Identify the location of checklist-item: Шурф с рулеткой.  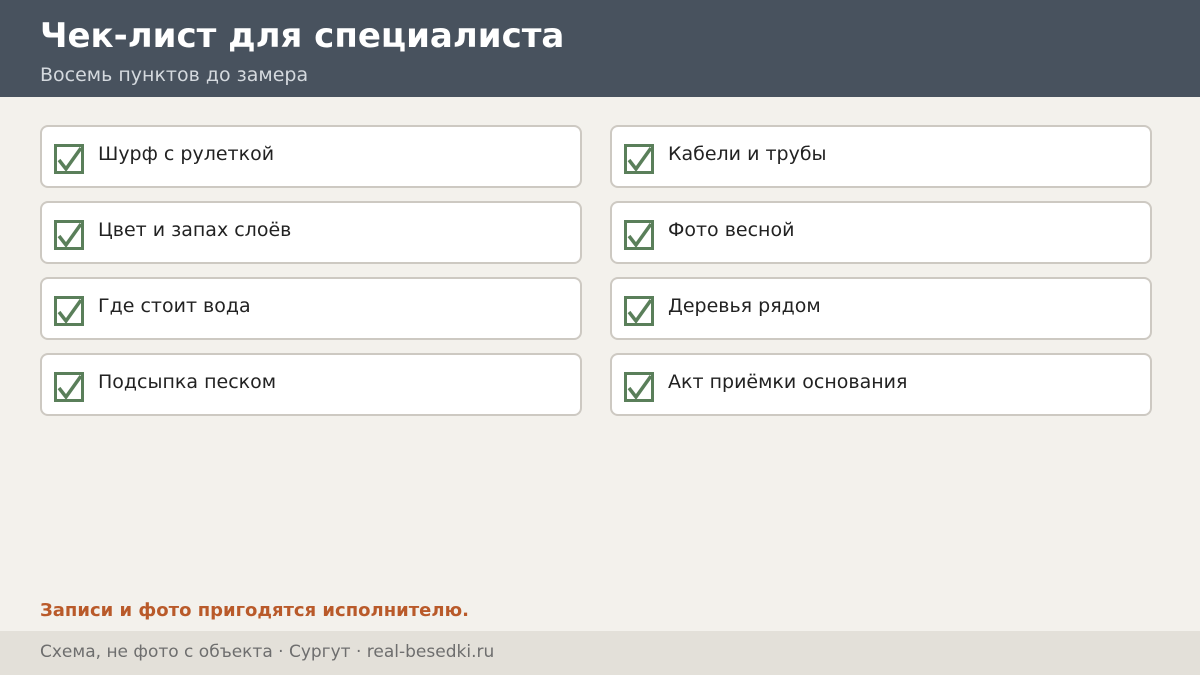
(311, 156).